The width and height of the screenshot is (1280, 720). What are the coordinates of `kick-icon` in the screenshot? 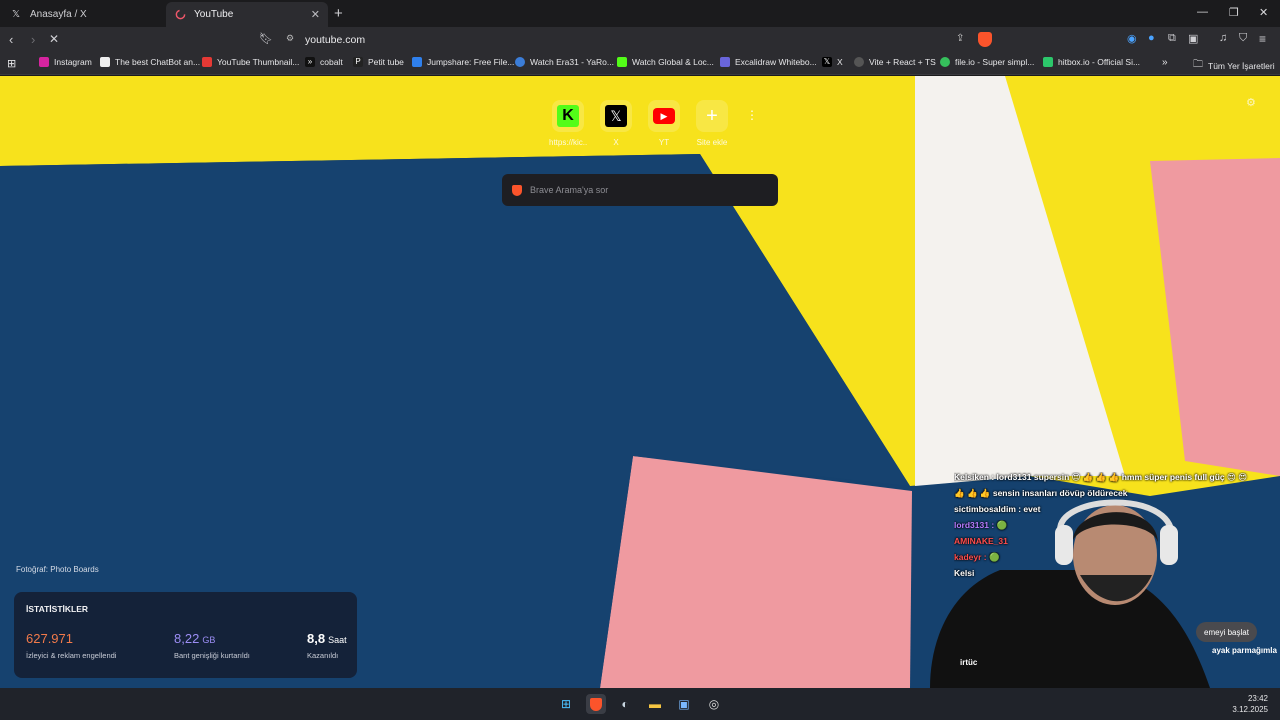 It's located at (622, 62).